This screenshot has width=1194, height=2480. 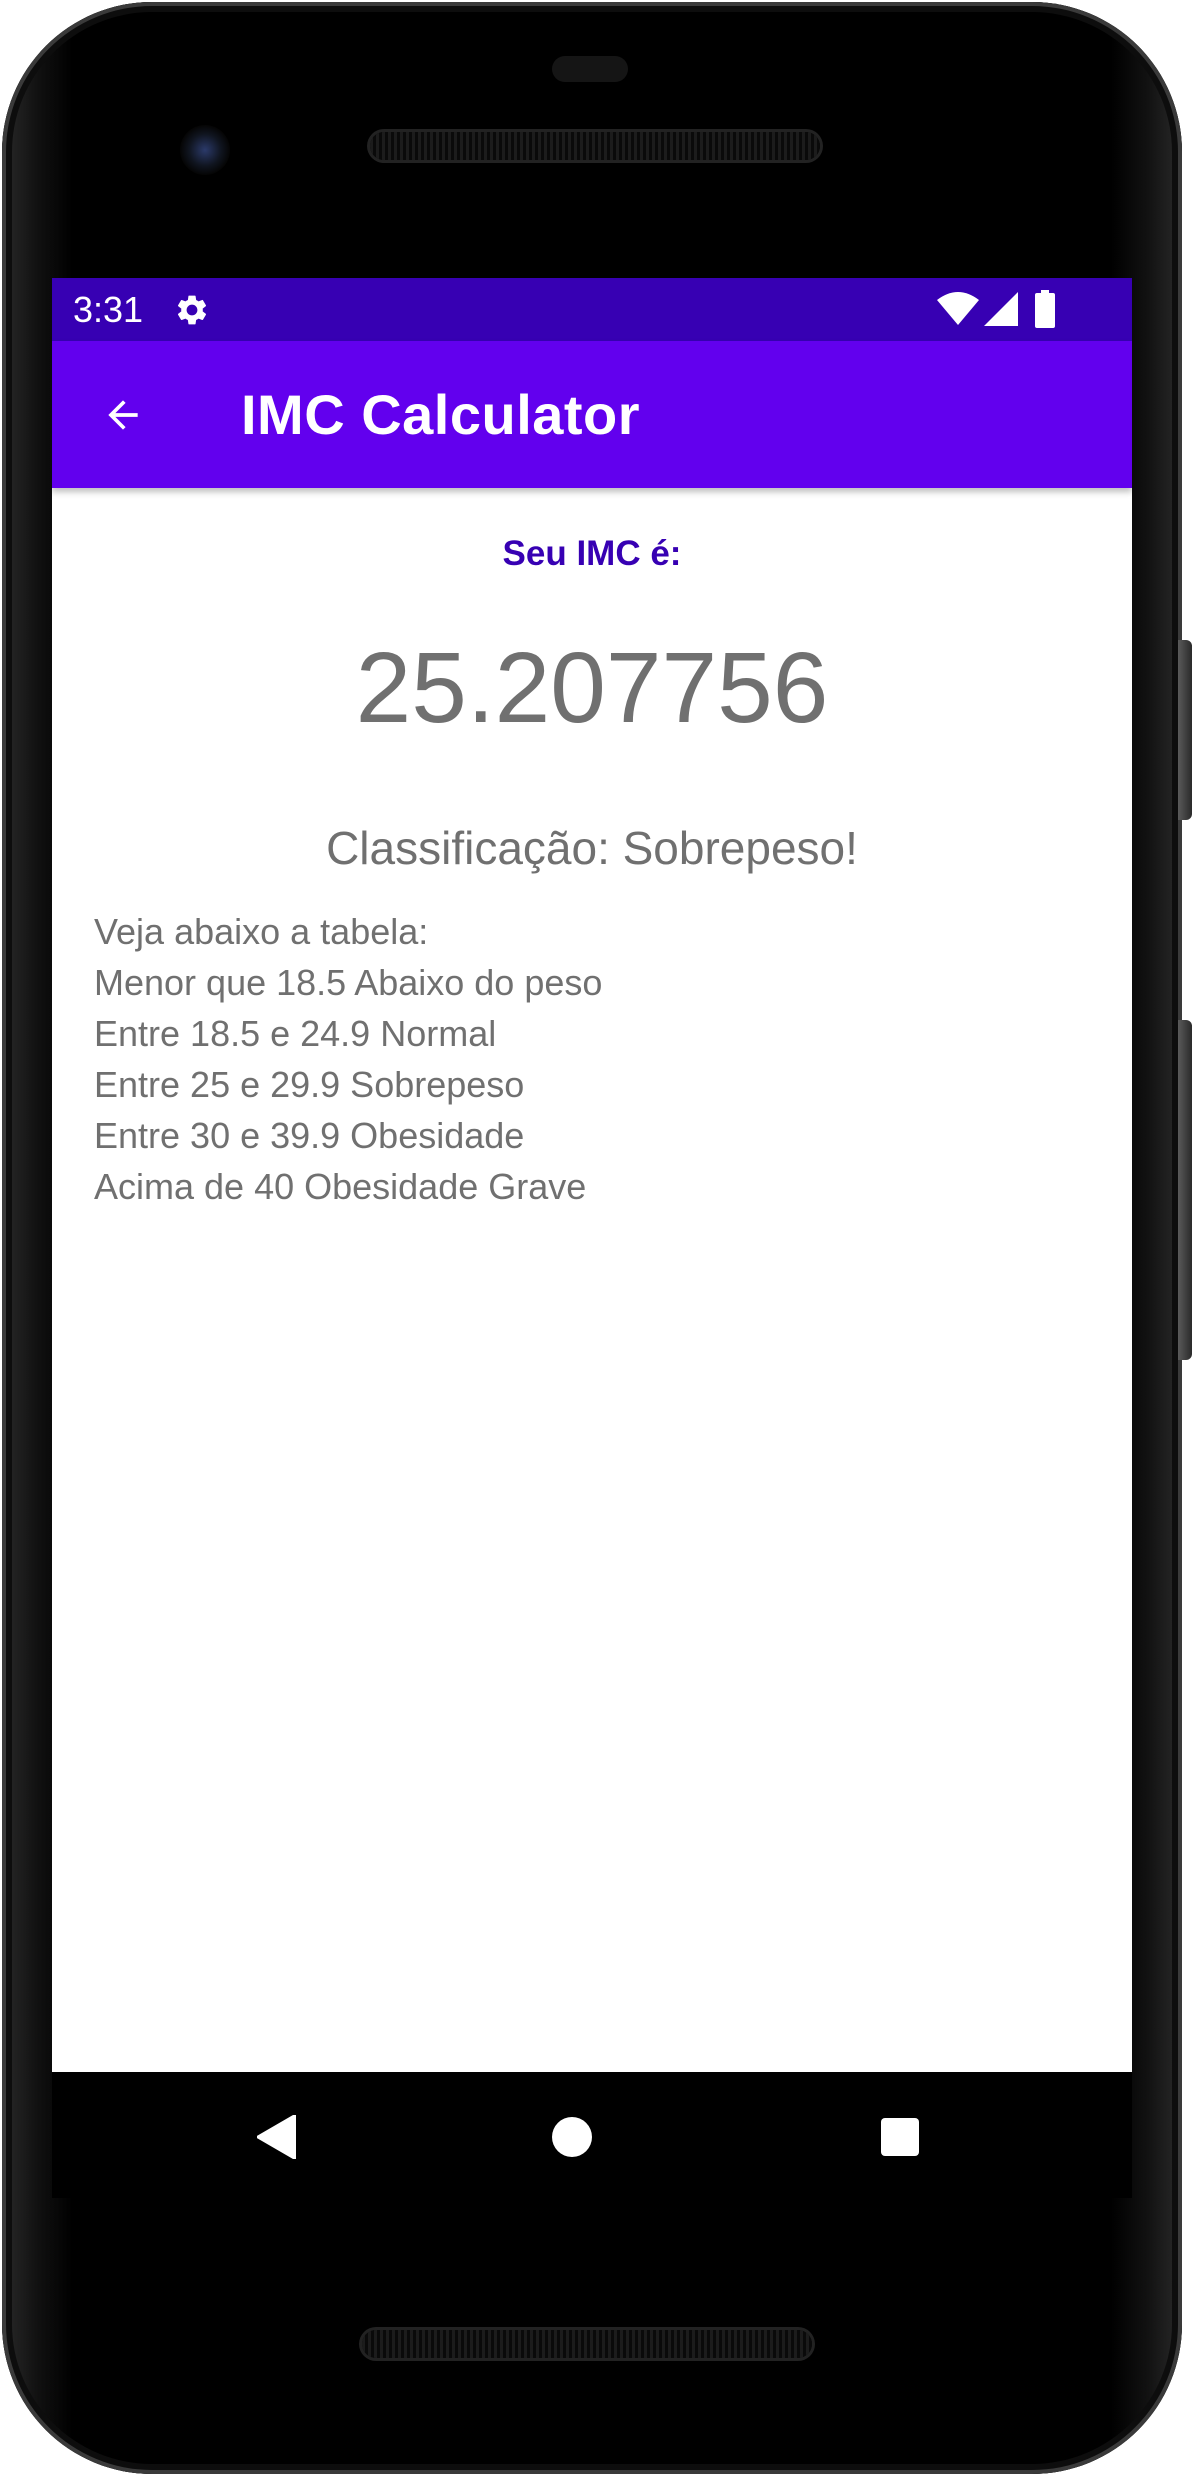 I want to click on power-button, so click(x=1185, y=730).